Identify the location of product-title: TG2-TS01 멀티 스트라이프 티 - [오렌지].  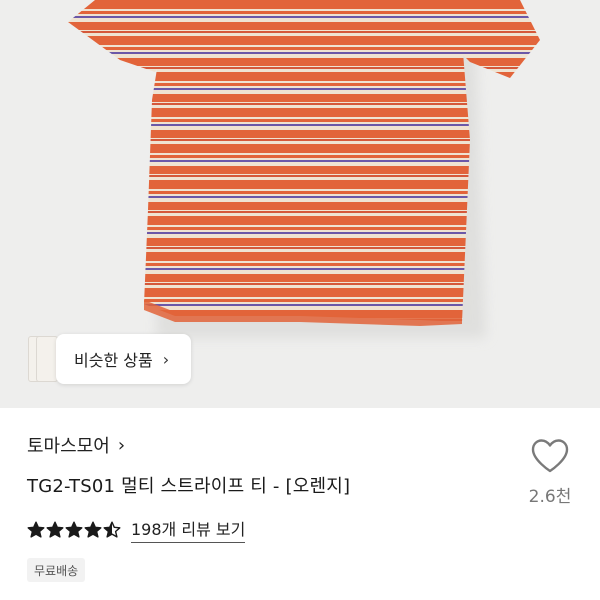
(189, 486).